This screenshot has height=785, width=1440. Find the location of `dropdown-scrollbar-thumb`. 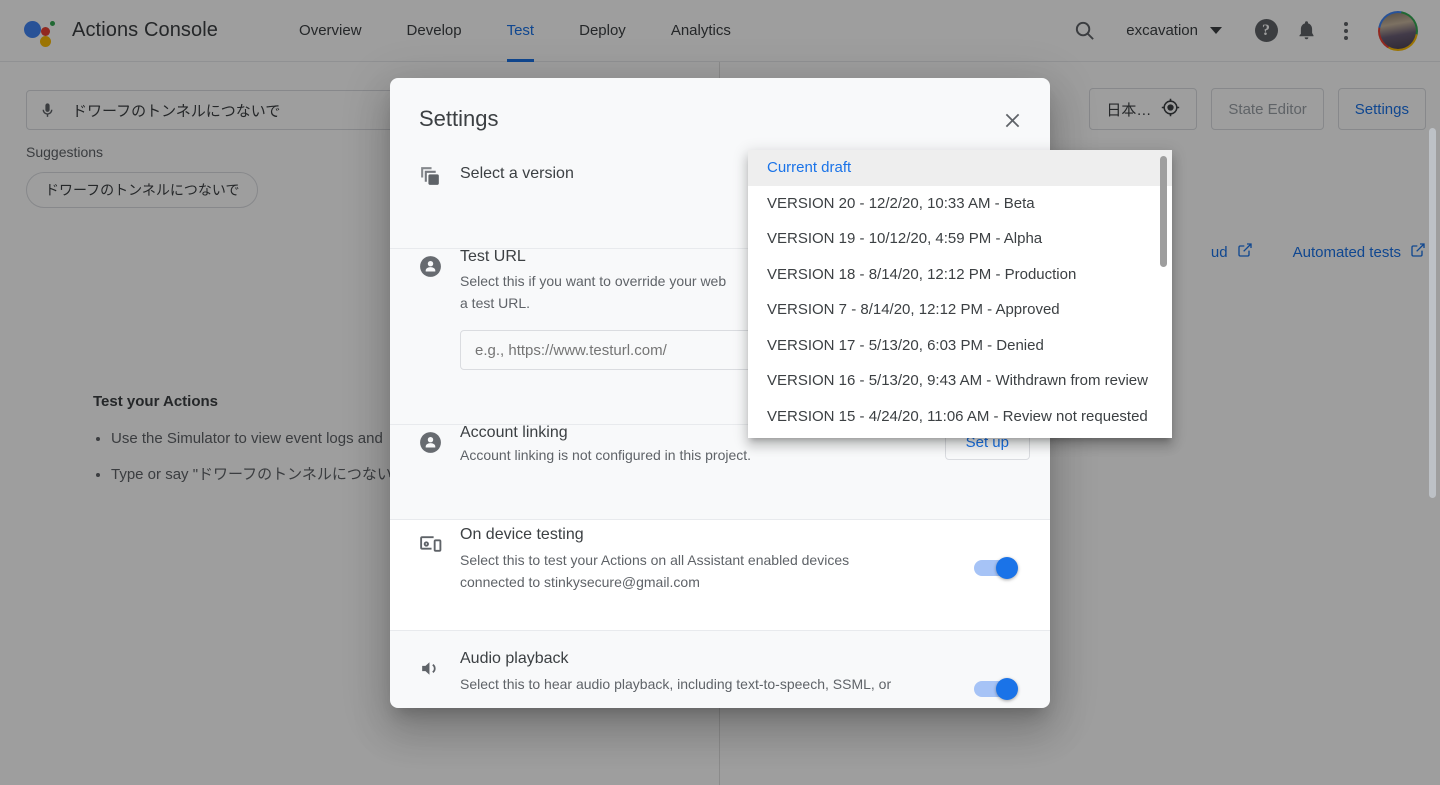

dropdown-scrollbar-thumb is located at coordinates (1163, 211).